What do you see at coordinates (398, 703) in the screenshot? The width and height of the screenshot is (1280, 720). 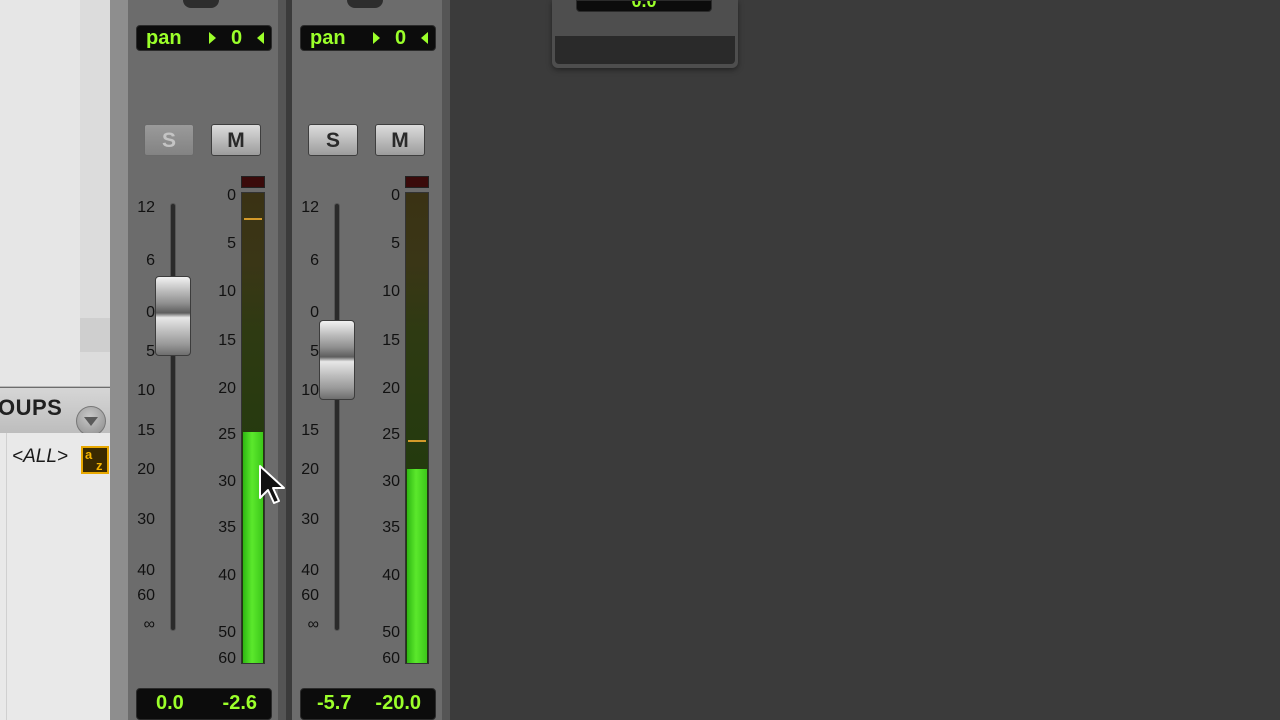 I see `peak-value: -20.0` at bounding box center [398, 703].